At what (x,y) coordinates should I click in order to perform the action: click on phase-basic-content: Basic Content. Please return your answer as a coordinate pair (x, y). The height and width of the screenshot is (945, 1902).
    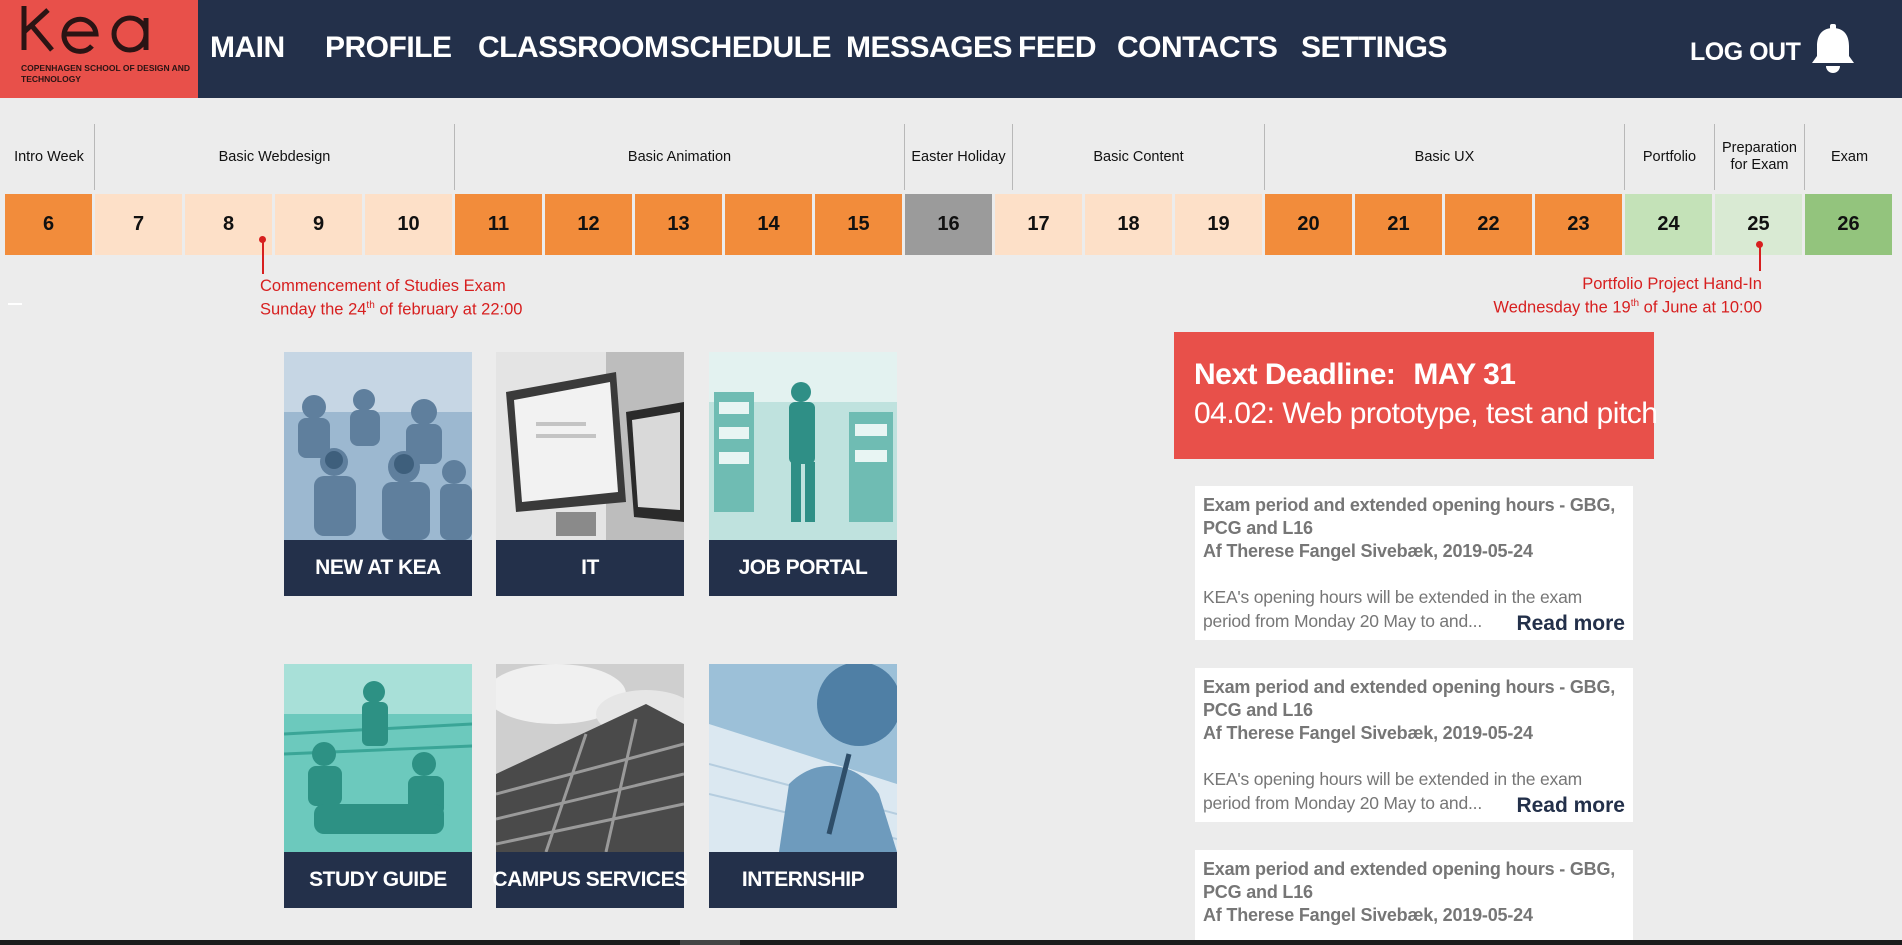
    Looking at the image, I should click on (1138, 157).